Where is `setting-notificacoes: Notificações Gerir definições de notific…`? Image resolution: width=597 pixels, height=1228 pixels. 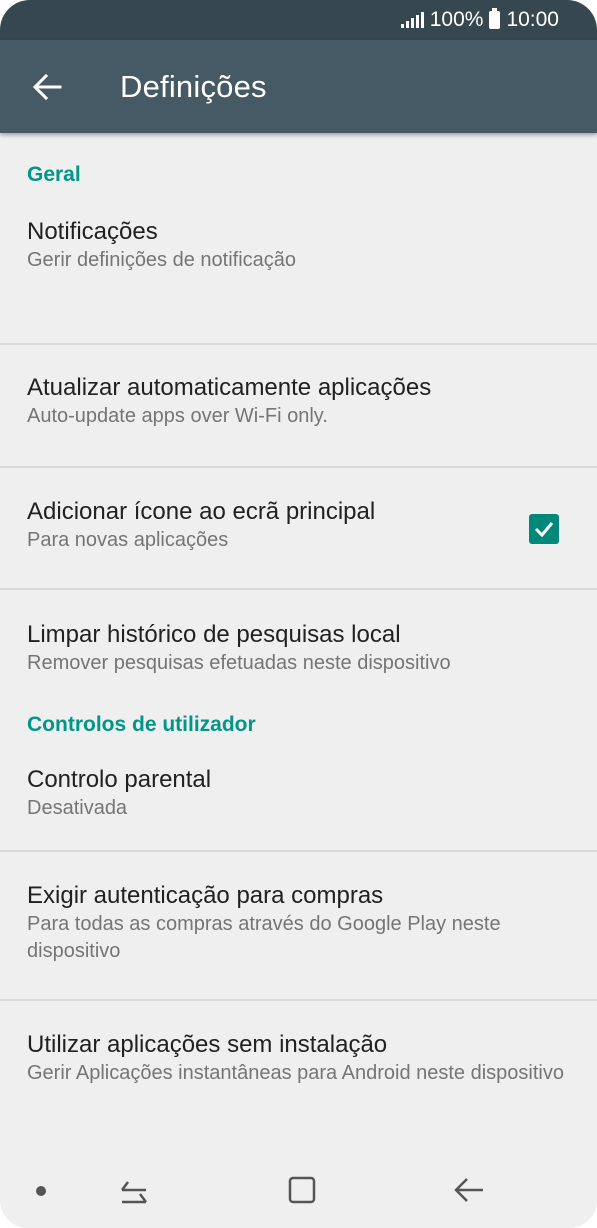
setting-notificacoes: Notificações Gerir definições de notific… is located at coordinates (298, 266).